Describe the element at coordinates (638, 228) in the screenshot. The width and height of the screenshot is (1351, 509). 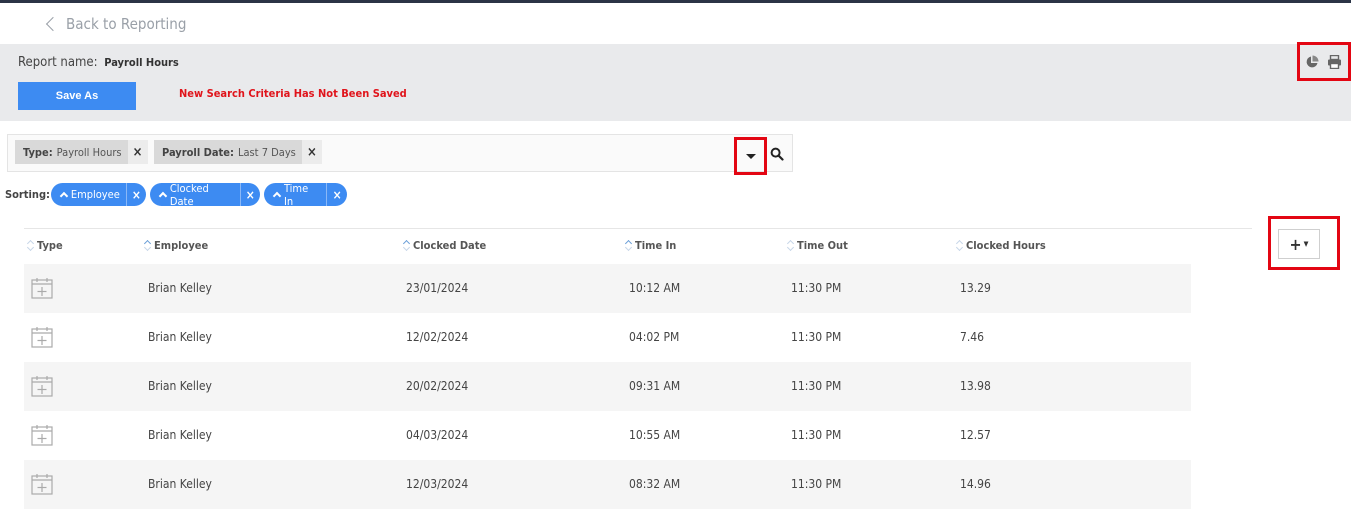
I see `table-divider` at that location.